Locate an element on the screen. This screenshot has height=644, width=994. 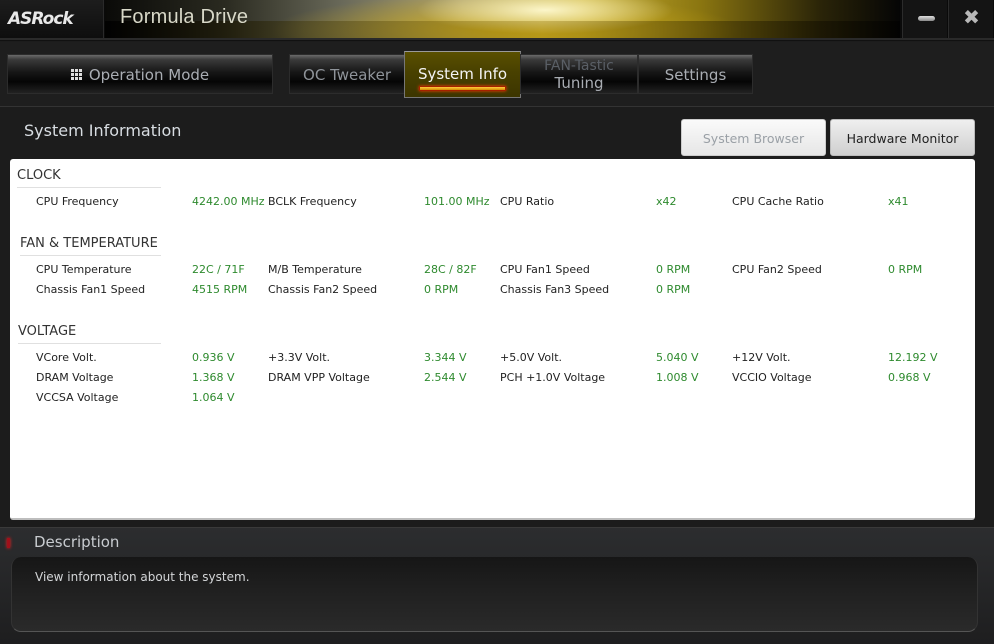
title-divider is located at coordinates (497, 39).